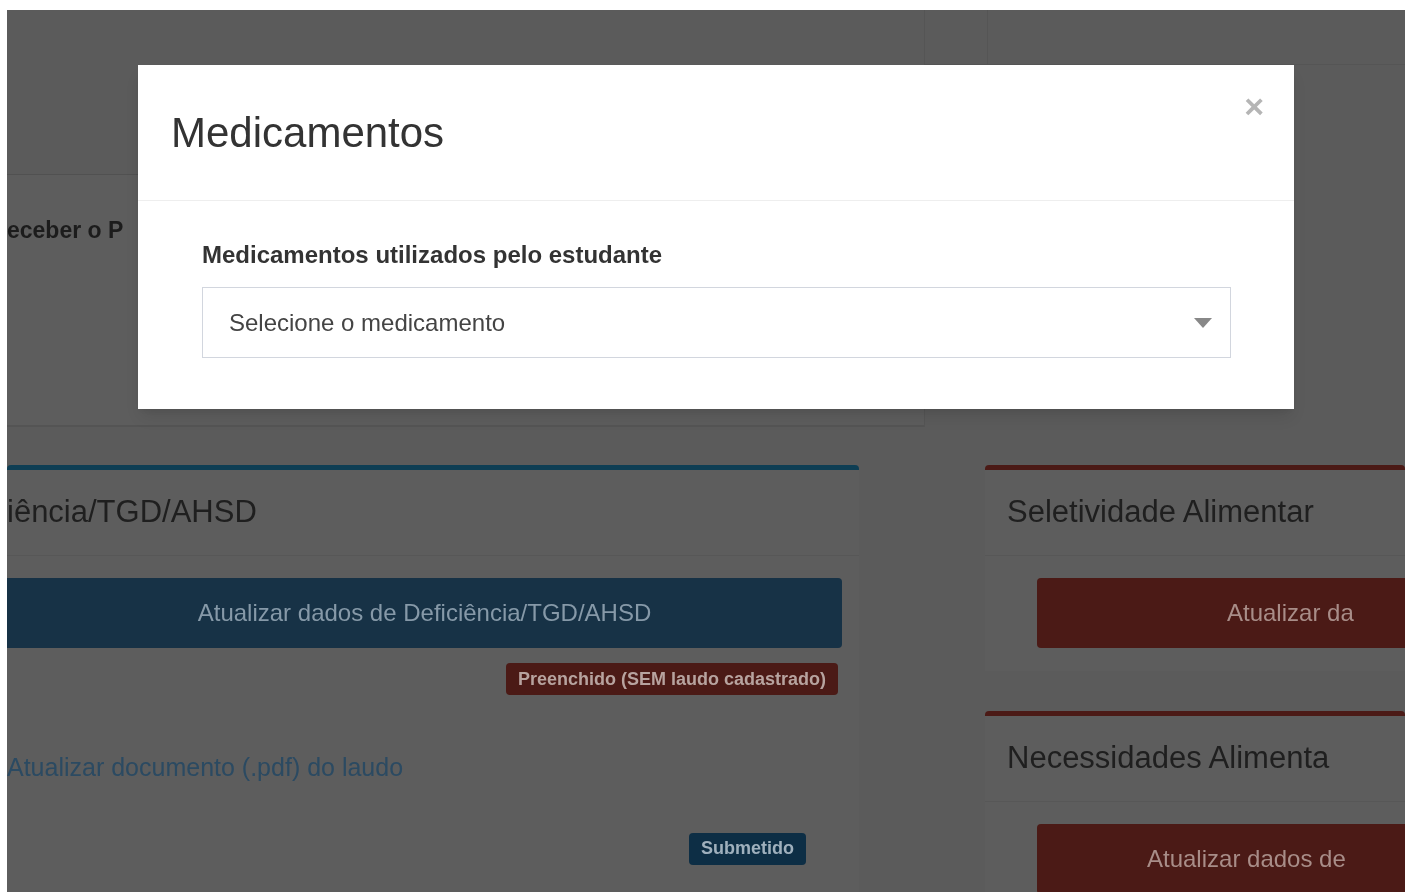 The image size is (1405, 892). What do you see at coordinates (132, 512) in the screenshot?
I see `card-title: iência/TGD/AHSD` at bounding box center [132, 512].